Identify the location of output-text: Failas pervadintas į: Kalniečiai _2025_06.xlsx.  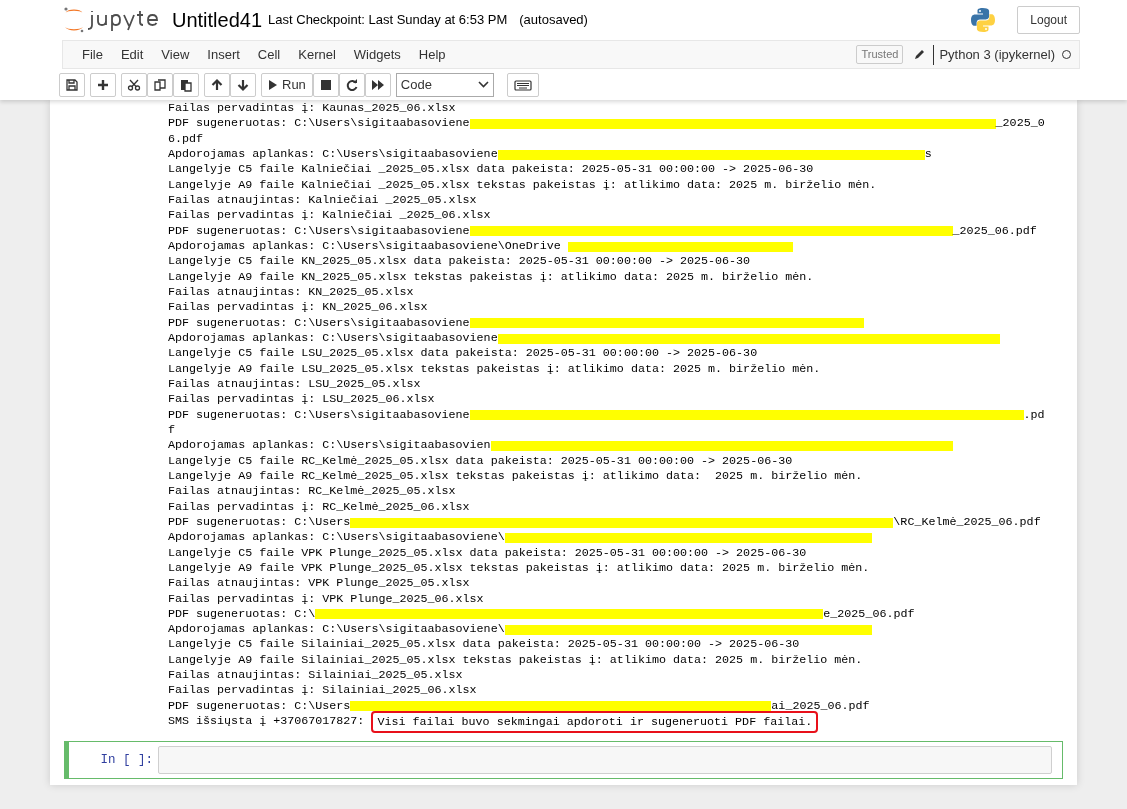
(329, 216).